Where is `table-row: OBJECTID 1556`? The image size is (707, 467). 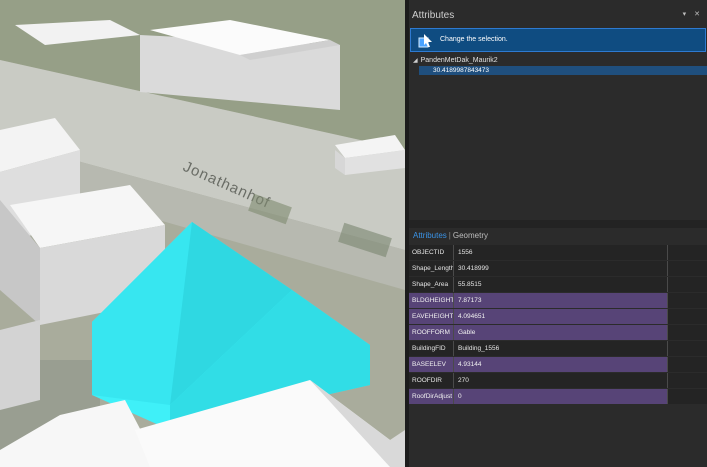 table-row: OBJECTID 1556 is located at coordinates (558, 252).